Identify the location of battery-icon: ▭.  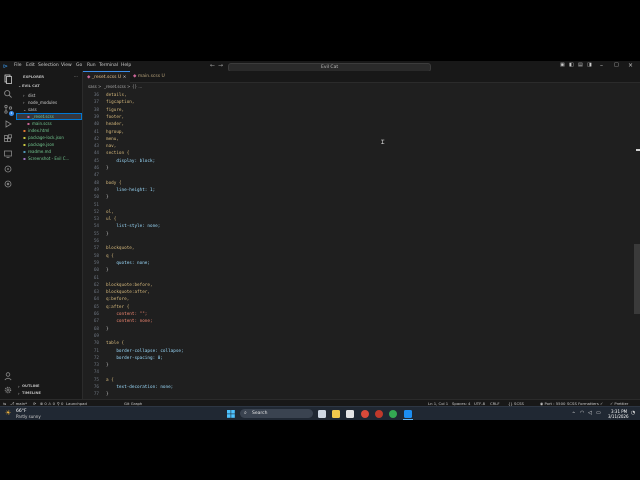
(598, 413).